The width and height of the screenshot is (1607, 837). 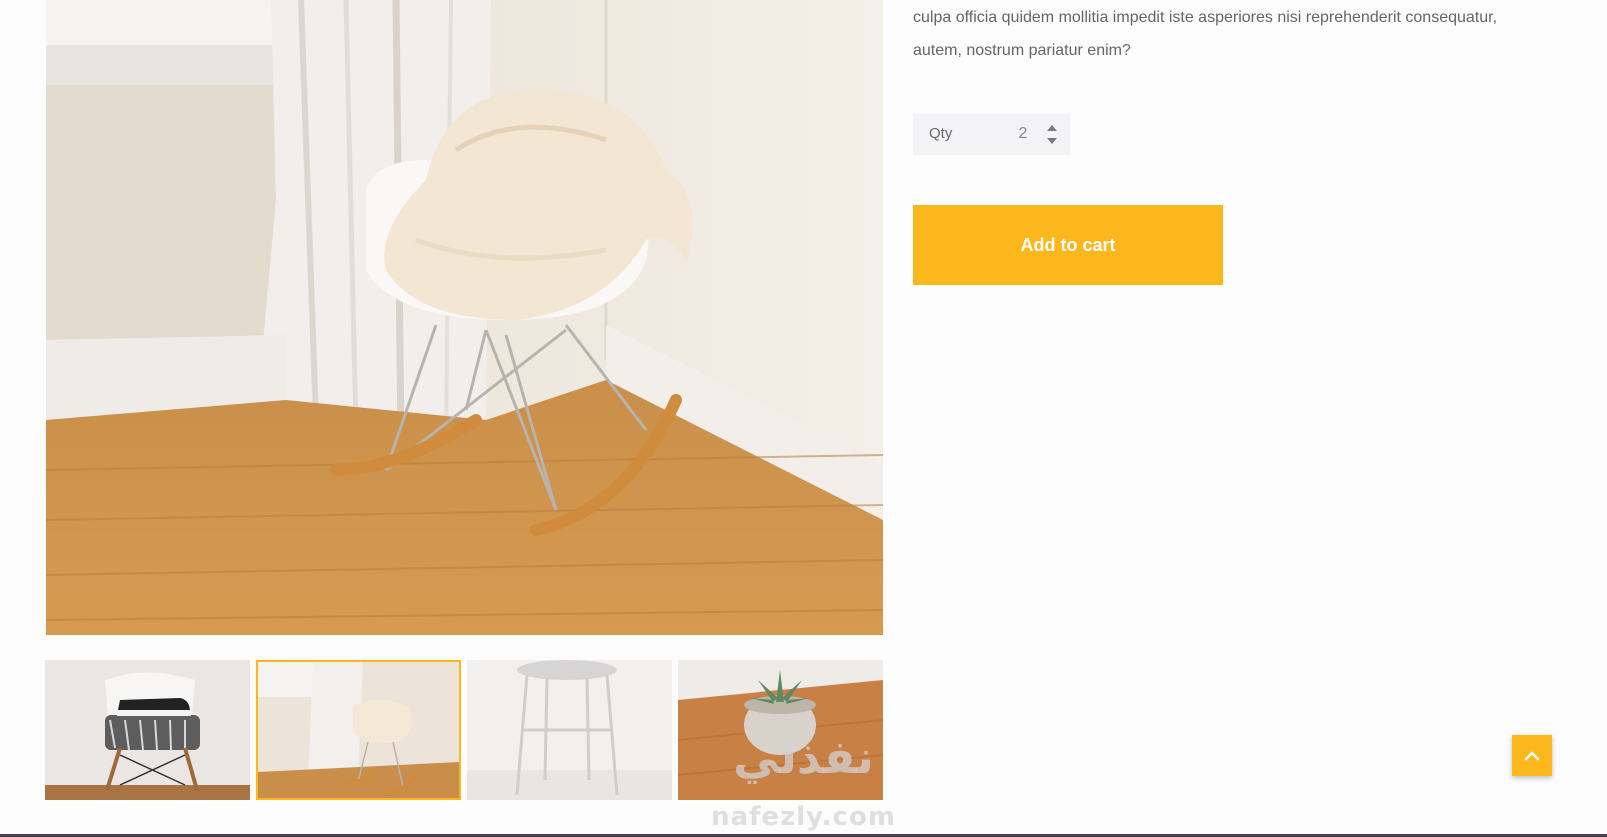 What do you see at coordinates (1052, 141) in the screenshot?
I see `caret-down-icon` at bounding box center [1052, 141].